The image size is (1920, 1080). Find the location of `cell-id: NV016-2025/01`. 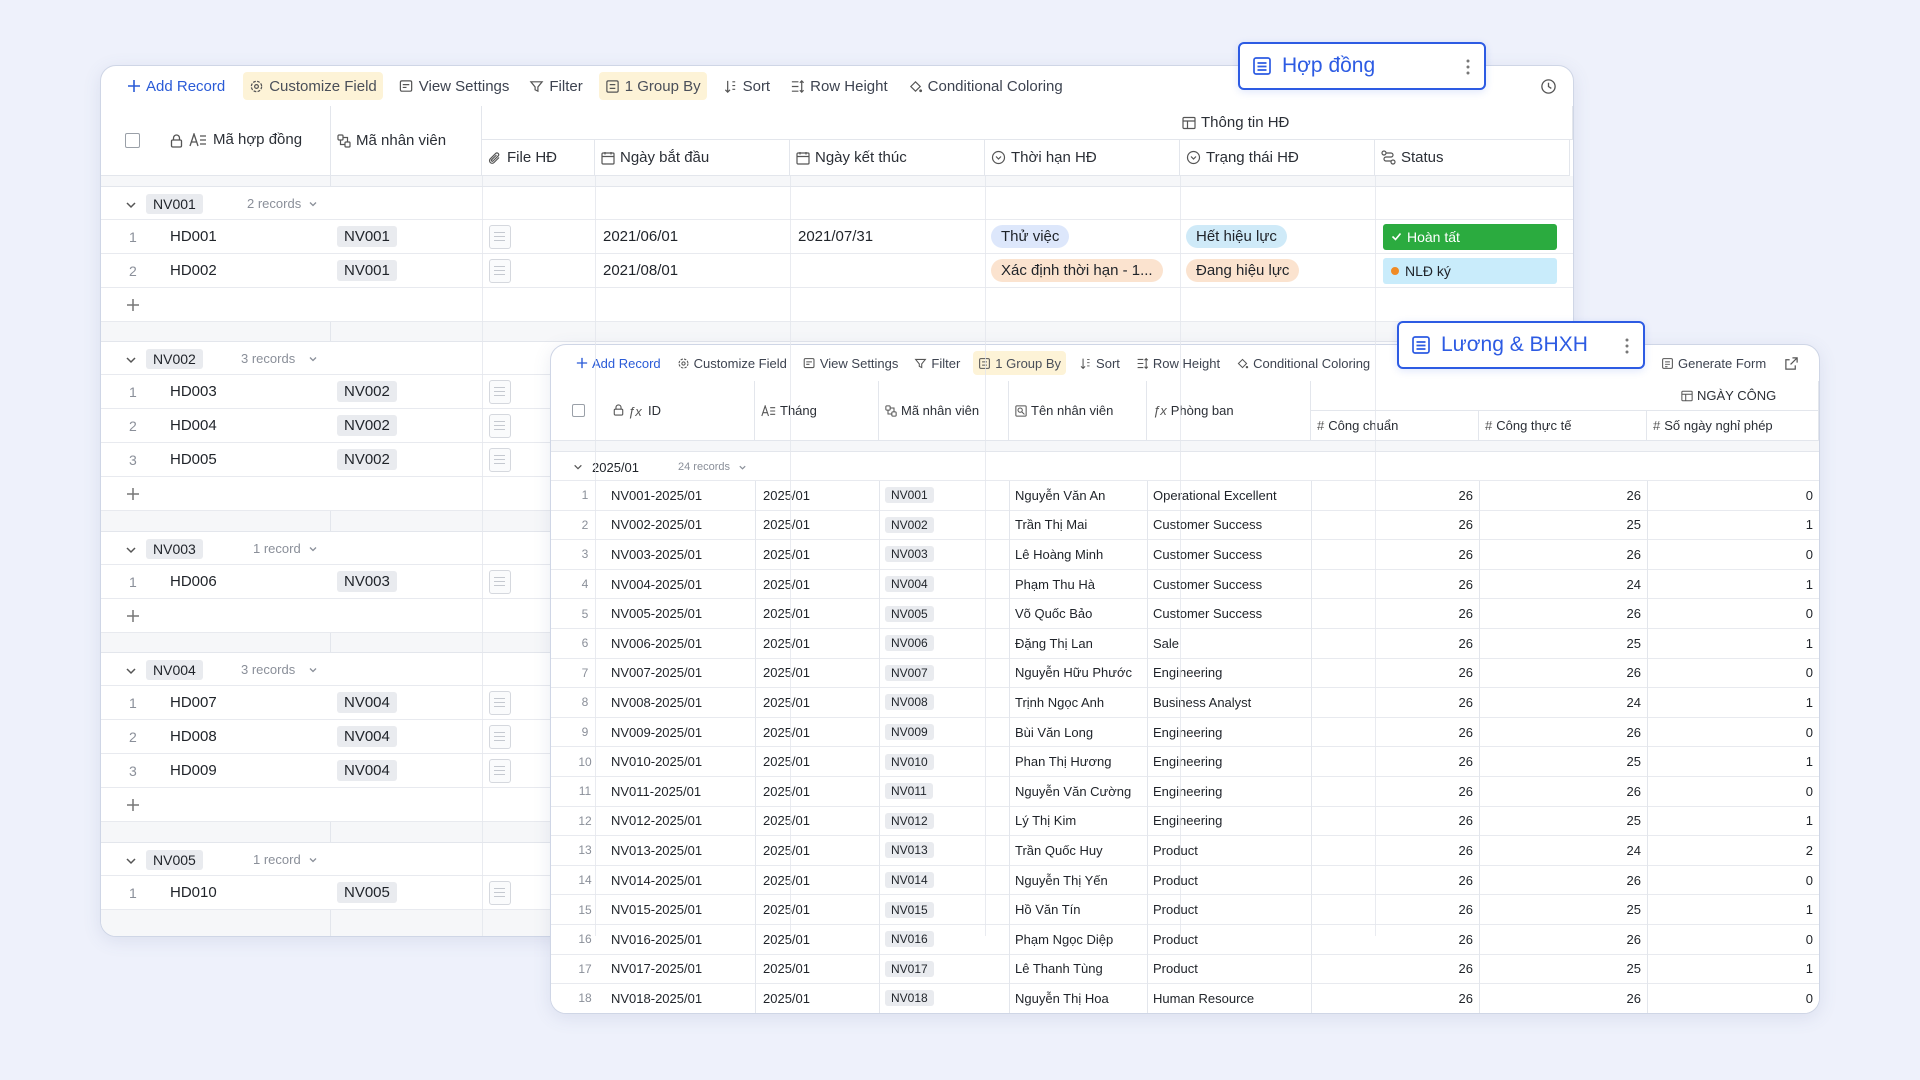

cell-id: NV016-2025/01 is located at coordinates (681, 939).